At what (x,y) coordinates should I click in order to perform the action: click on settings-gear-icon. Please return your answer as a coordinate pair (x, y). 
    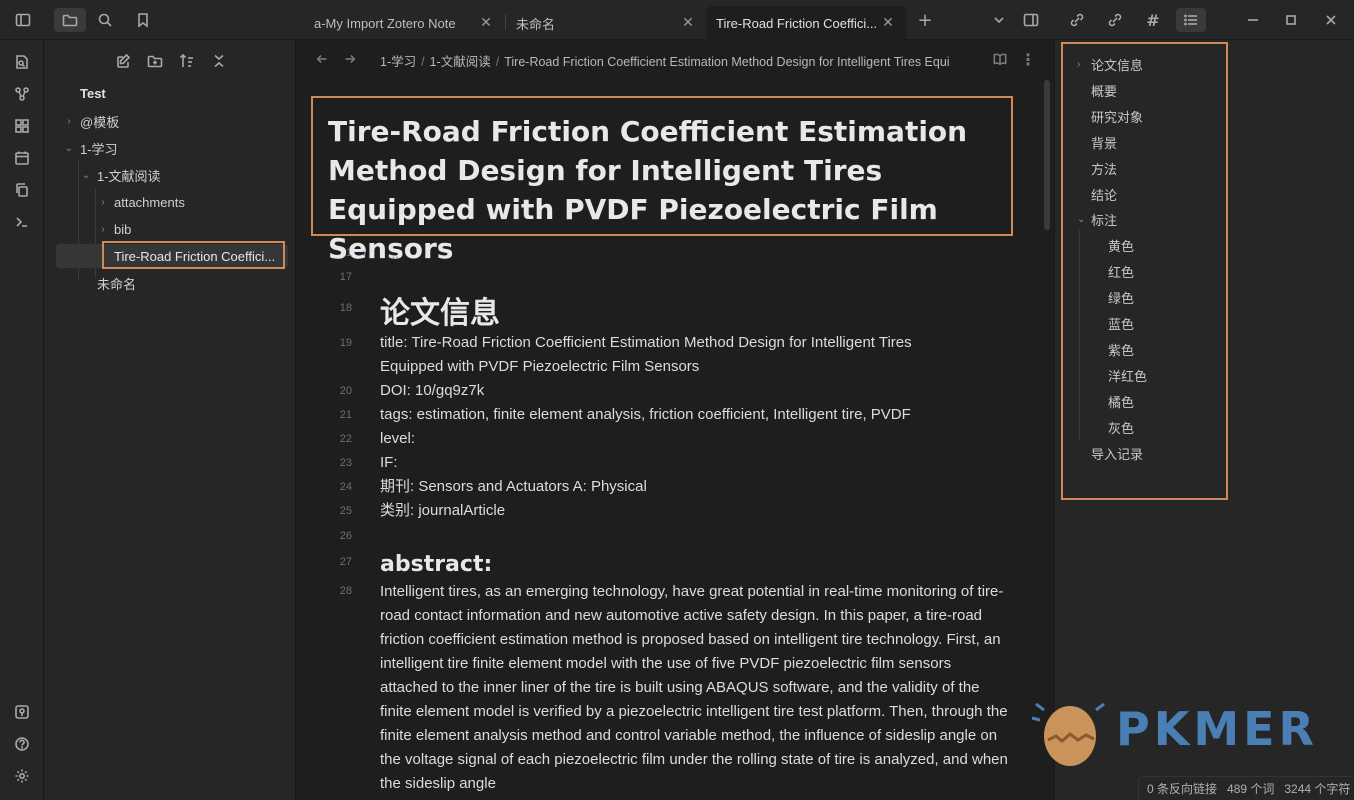
    Looking at the image, I should click on (22, 776).